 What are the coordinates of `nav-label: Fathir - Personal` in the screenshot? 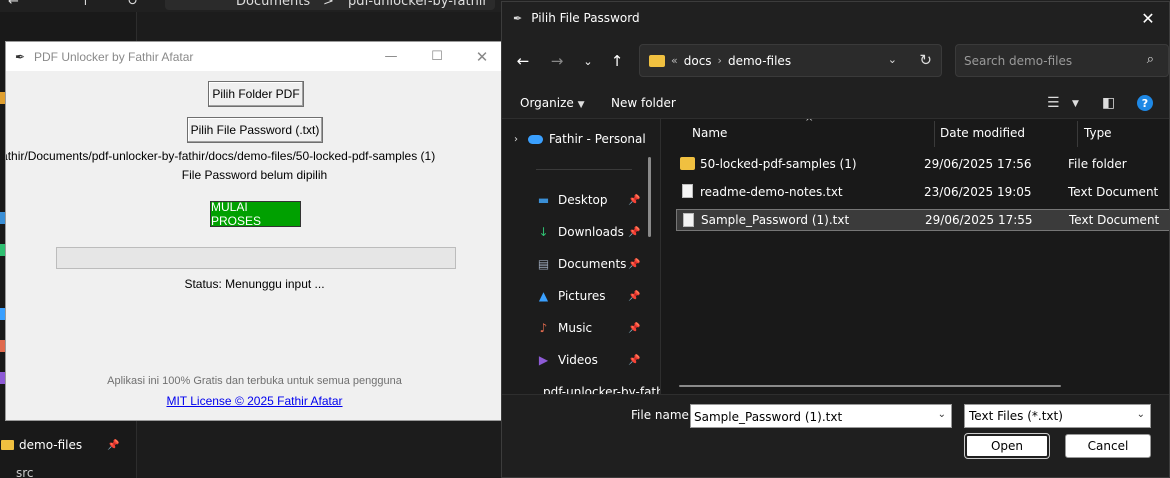 It's located at (597, 139).